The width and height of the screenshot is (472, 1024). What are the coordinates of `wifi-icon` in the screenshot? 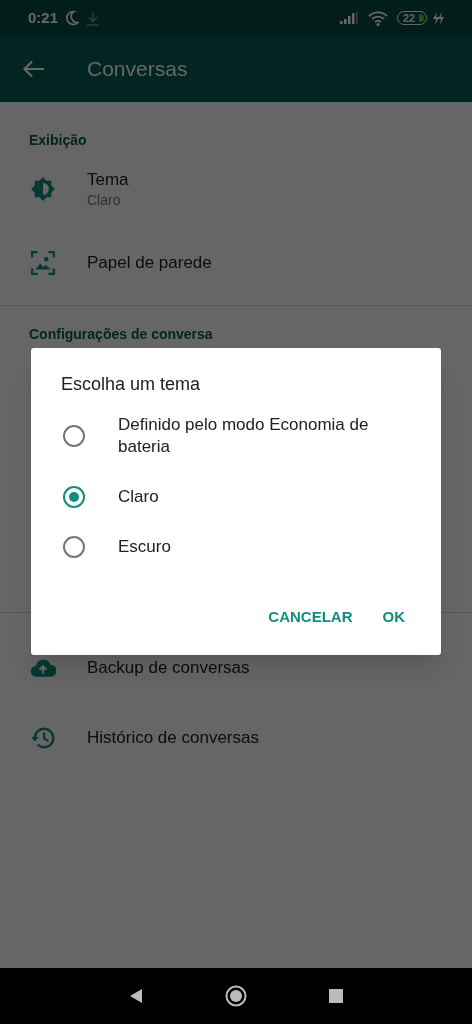 It's located at (378, 18).